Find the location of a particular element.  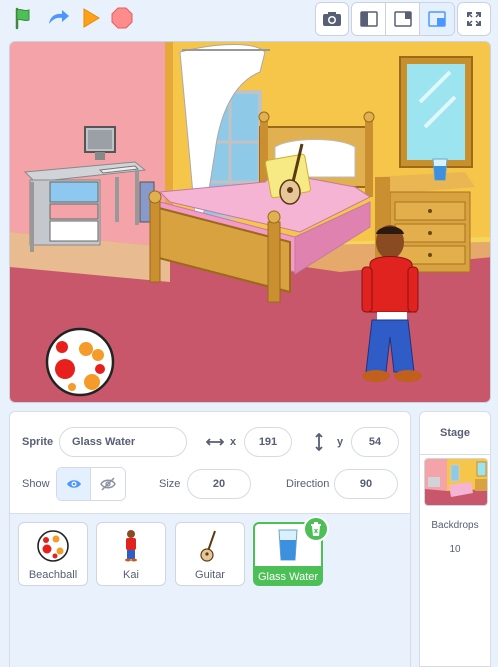

show-label: Show is located at coordinates (36, 484).